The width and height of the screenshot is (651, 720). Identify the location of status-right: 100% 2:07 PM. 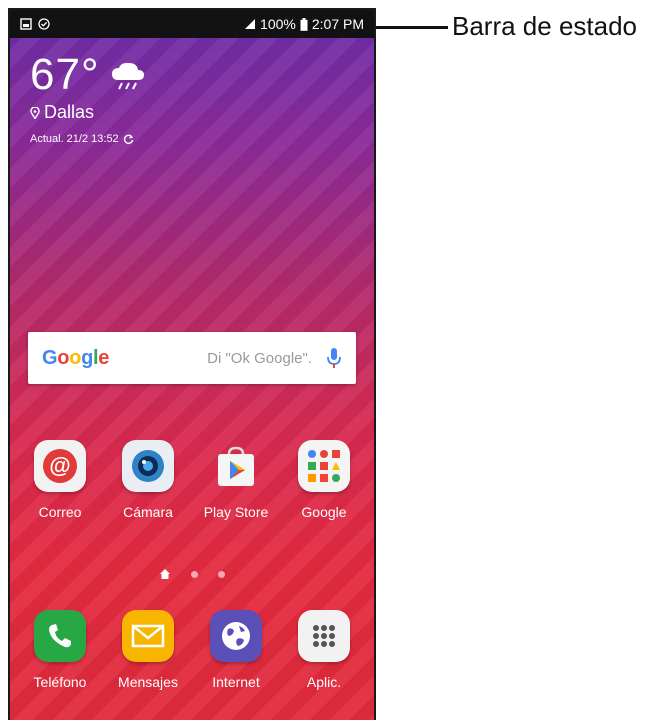
(304, 24).